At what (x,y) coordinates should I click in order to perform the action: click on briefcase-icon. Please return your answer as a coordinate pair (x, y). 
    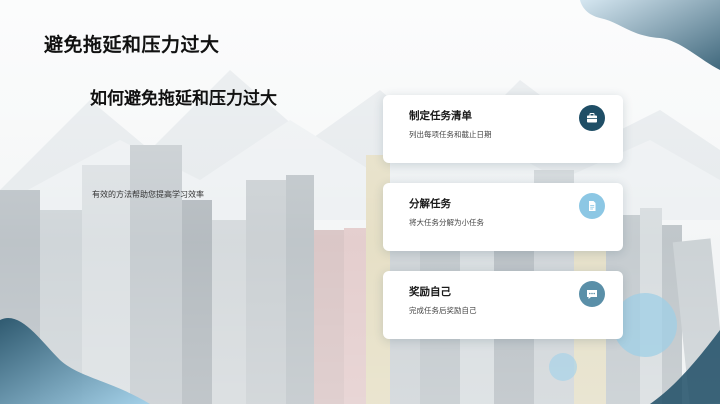
    Looking at the image, I should click on (592, 118).